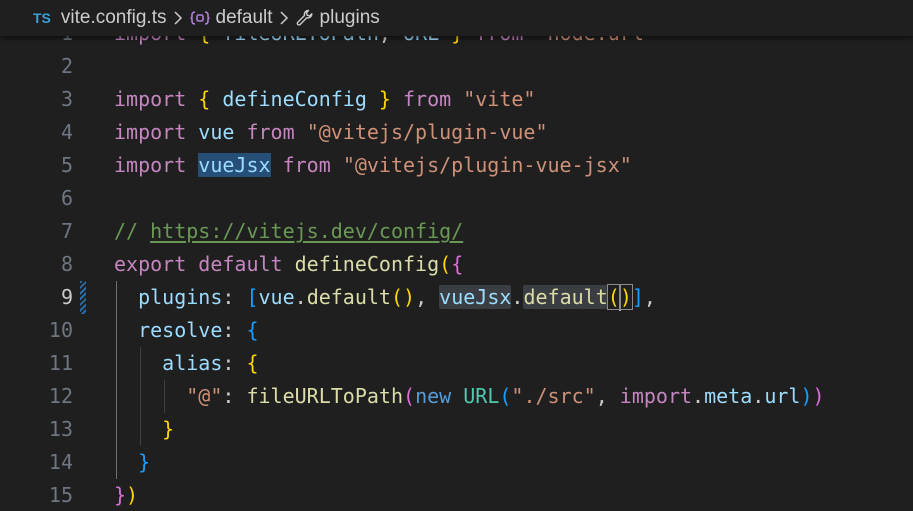 Image resolution: width=913 pixels, height=511 pixels. What do you see at coordinates (66, 165) in the screenshot?
I see `line-number: 5` at bounding box center [66, 165].